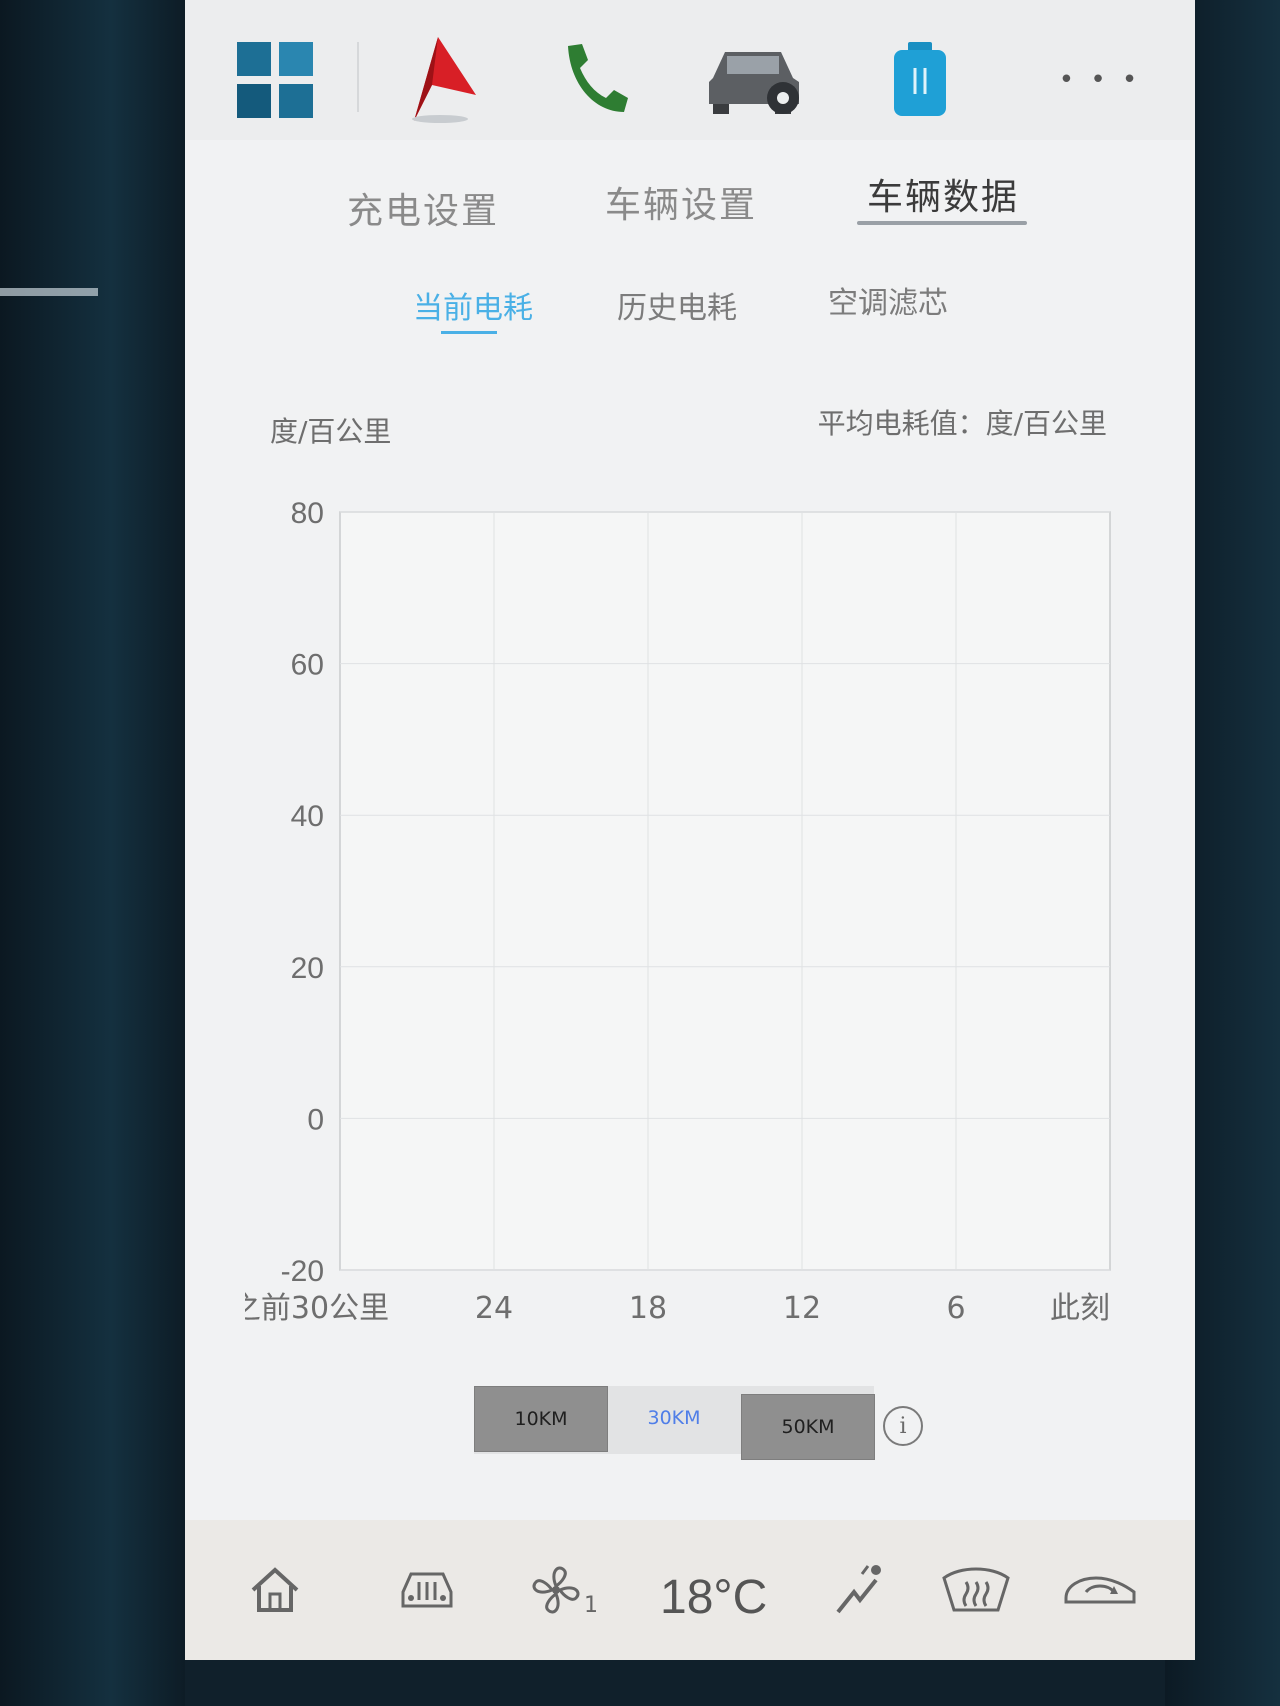  Describe the element at coordinates (494, 1308) in the screenshot. I see `x-tick-label: 24` at that location.